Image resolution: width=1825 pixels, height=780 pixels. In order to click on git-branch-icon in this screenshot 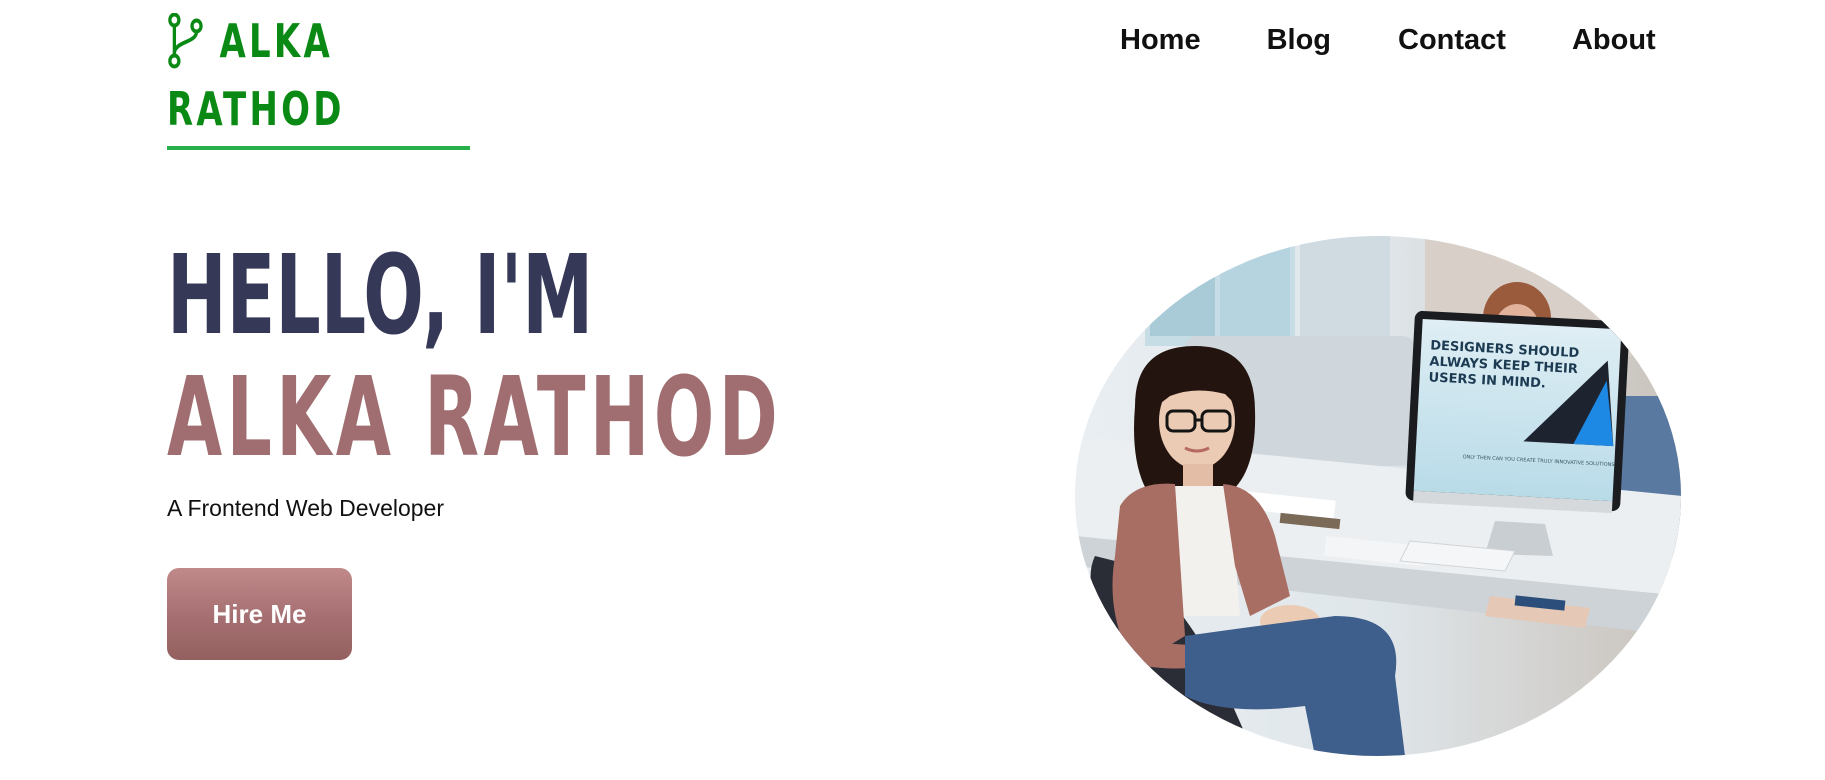, I will do `click(185, 40)`.